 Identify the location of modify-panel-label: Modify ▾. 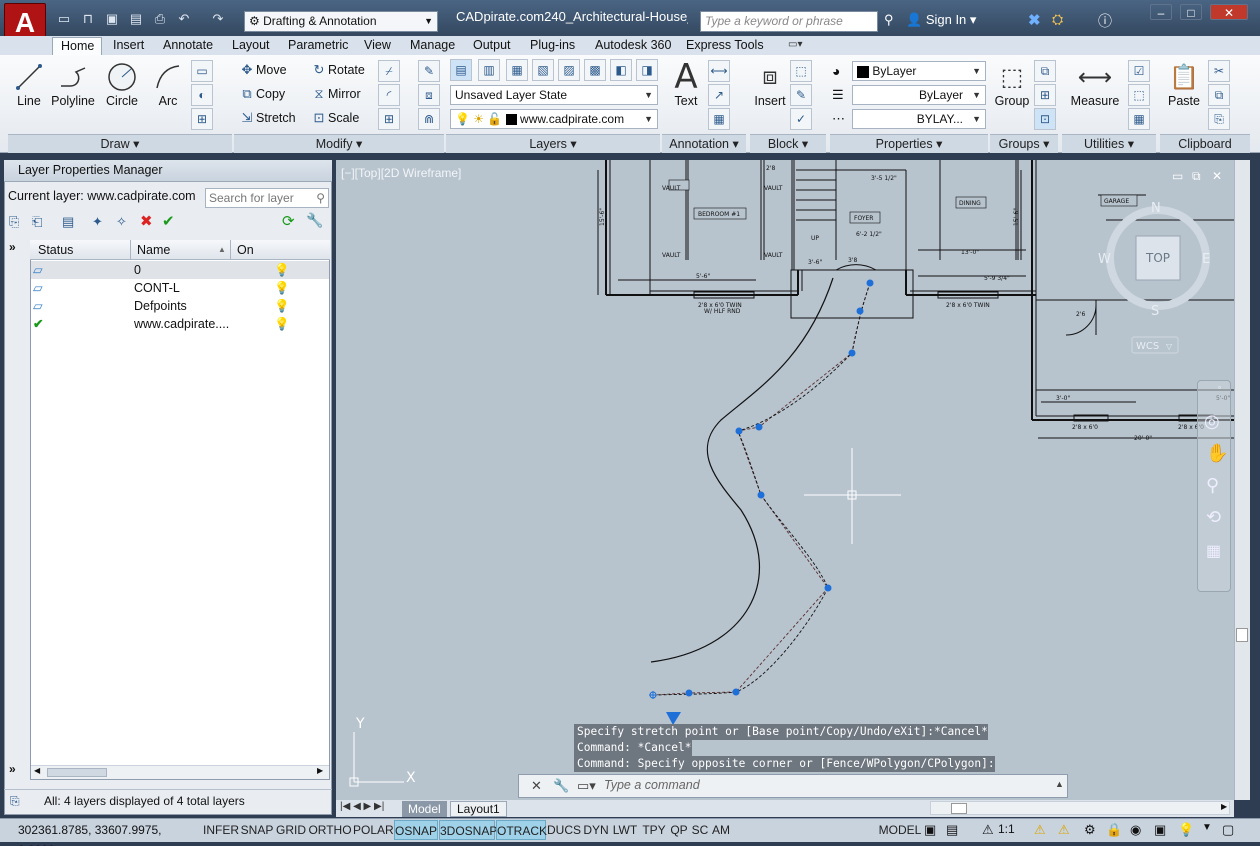
(339, 143).